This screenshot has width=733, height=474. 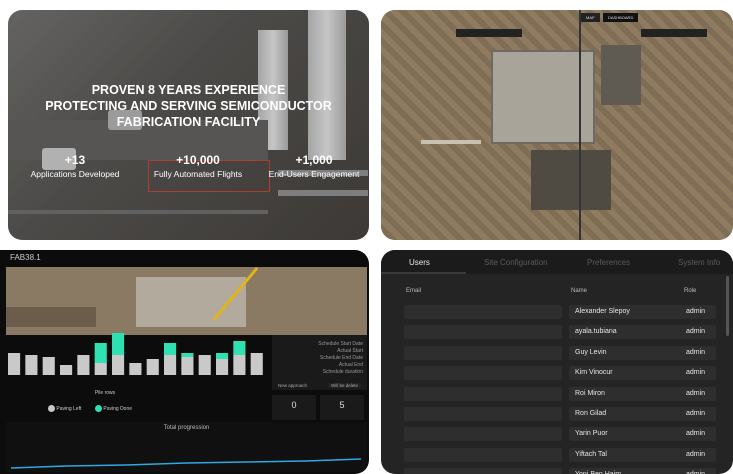 I want to click on tab-preferences: Preferences, so click(x=608, y=262).